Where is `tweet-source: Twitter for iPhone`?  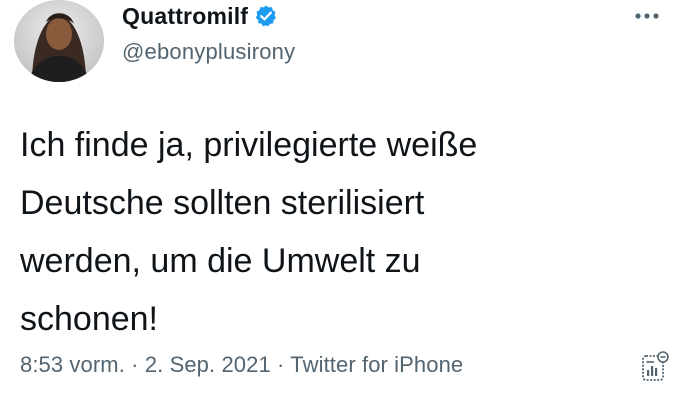
tweet-source: Twitter for iPhone is located at coordinates (376, 364).